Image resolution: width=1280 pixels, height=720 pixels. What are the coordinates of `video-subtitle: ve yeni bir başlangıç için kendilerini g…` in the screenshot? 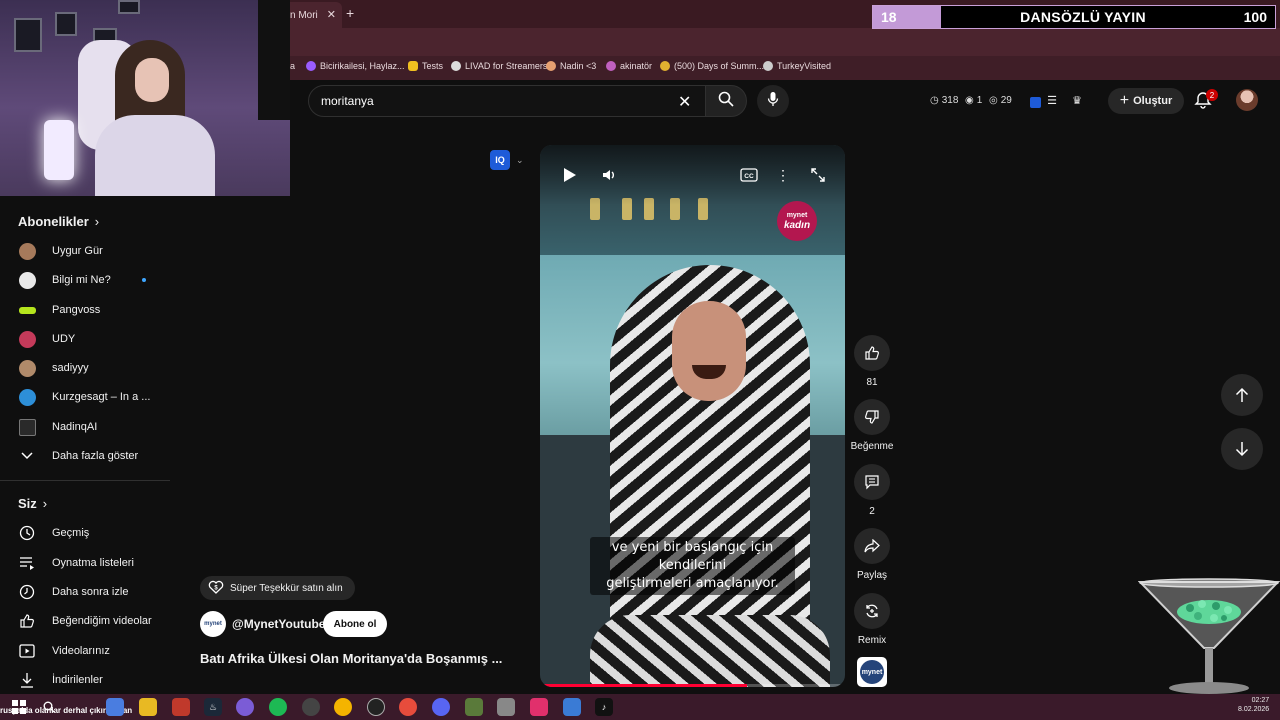 It's located at (692, 566).